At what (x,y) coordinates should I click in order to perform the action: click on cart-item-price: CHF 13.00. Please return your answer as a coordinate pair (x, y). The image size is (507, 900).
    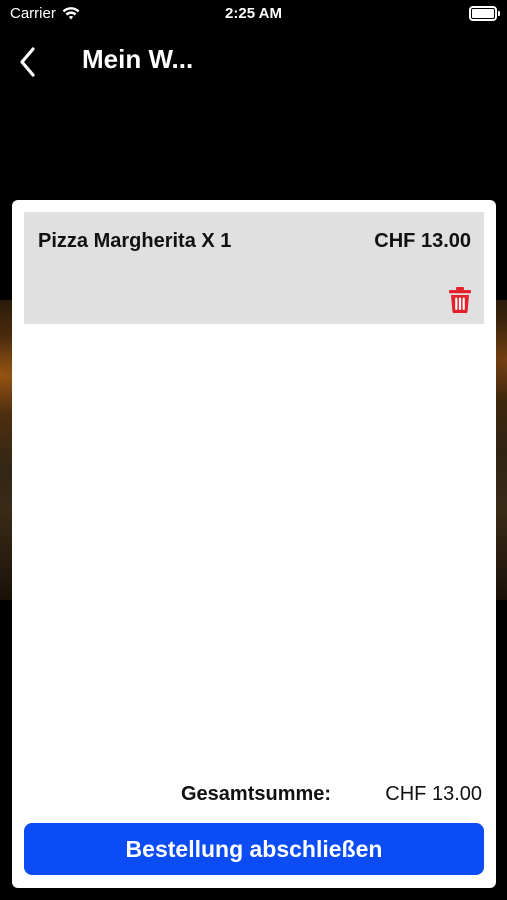
    Looking at the image, I should click on (422, 241).